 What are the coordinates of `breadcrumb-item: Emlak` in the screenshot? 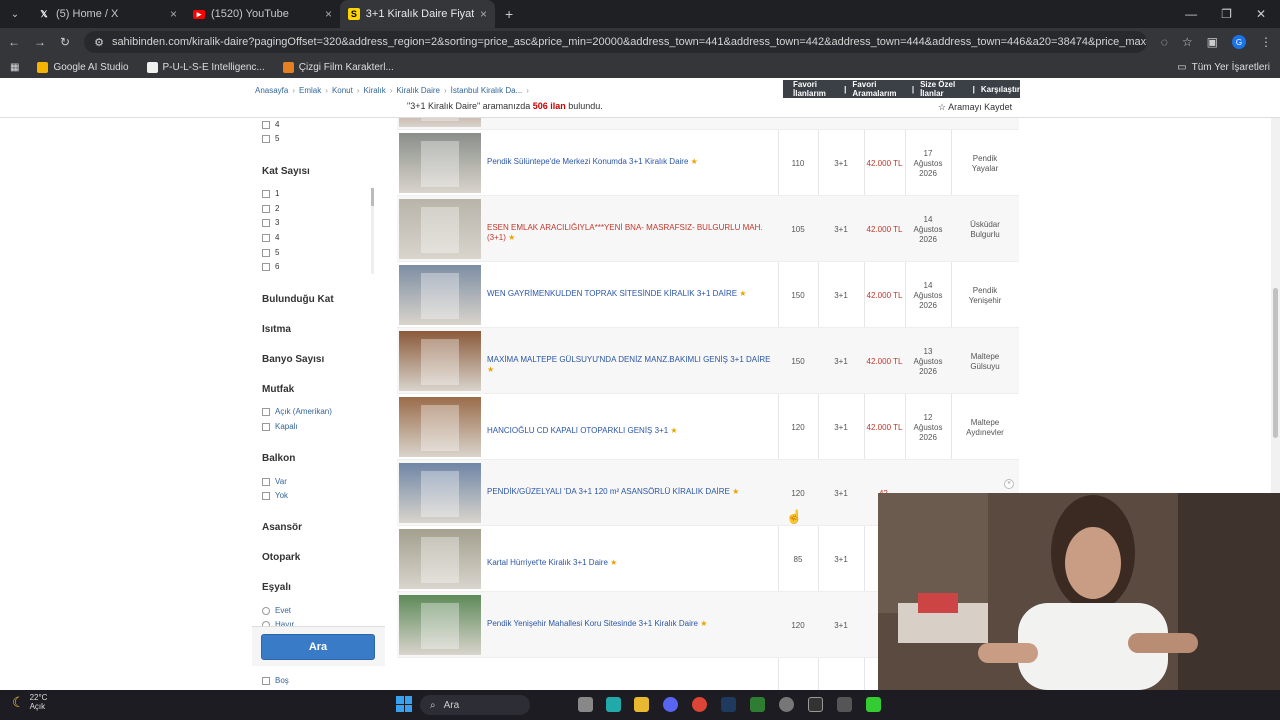 It's located at (310, 90).